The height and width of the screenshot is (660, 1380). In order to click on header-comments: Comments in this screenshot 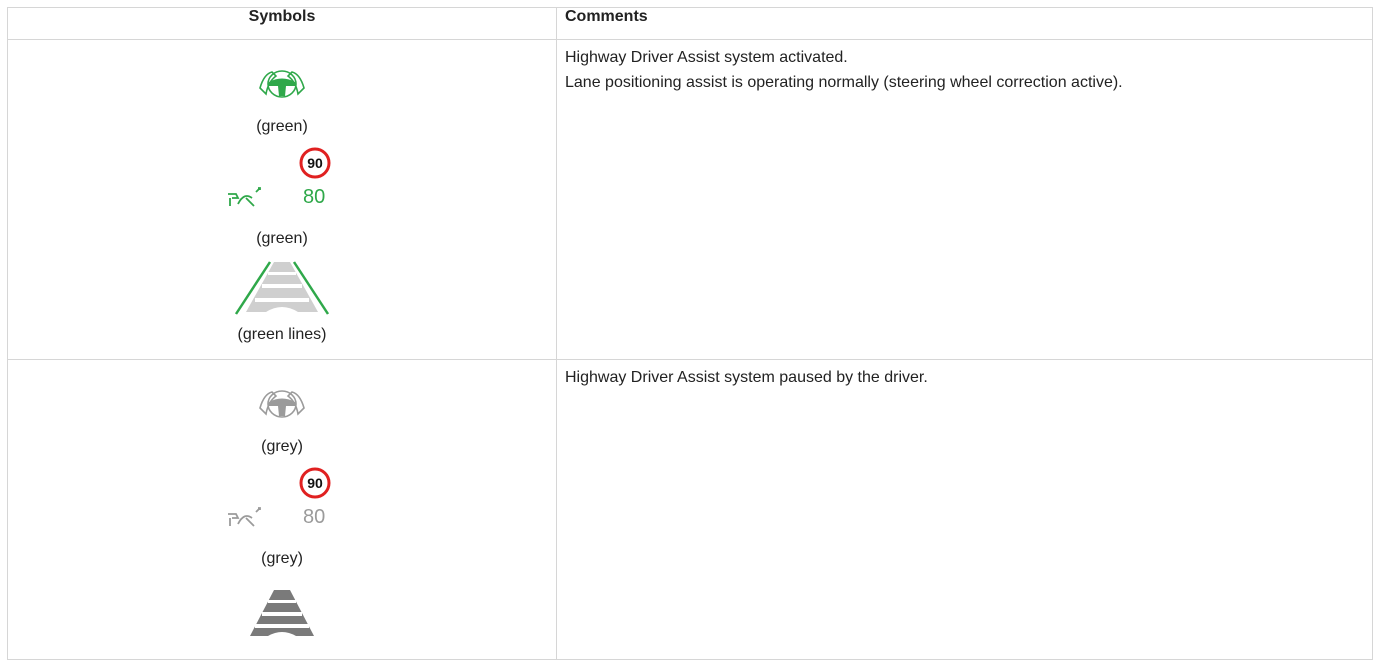, I will do `click(964, 23)`.